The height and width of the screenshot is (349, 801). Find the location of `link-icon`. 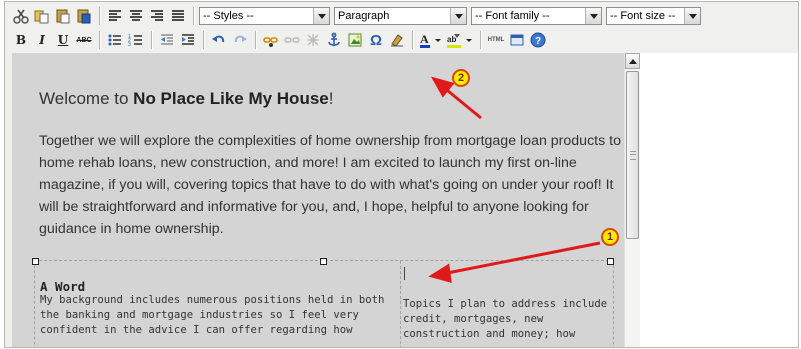

link-icon is located at coordinates (270, 42).